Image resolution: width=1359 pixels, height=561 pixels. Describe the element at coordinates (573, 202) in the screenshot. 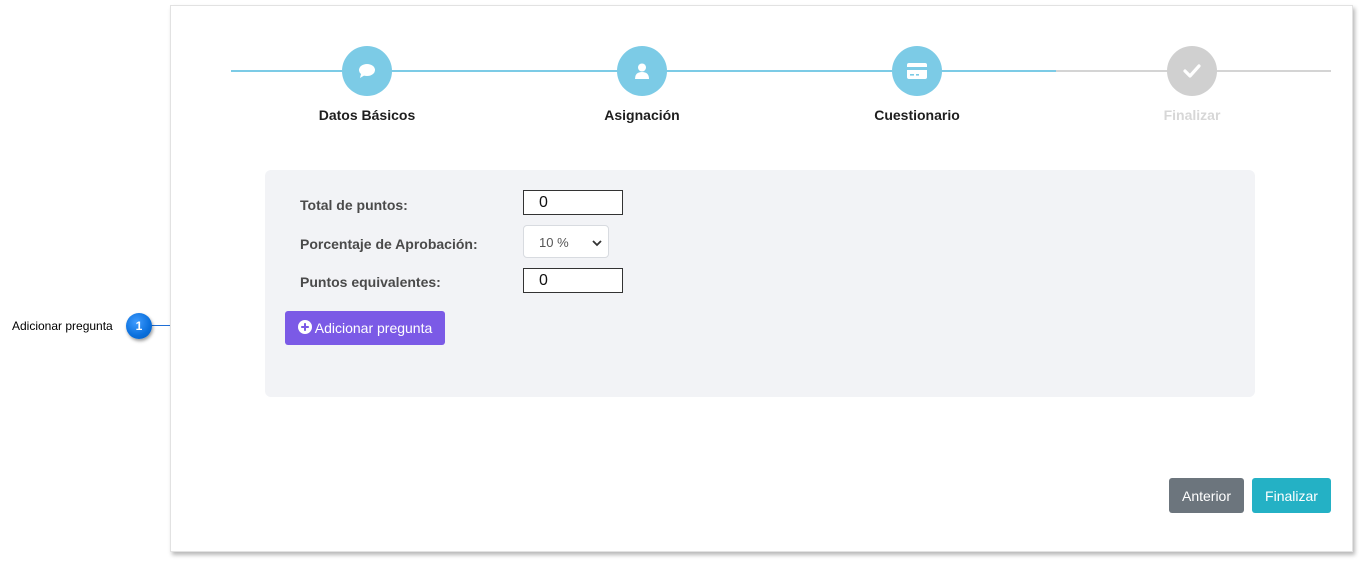

I see `total-points-input: 0` at that location.